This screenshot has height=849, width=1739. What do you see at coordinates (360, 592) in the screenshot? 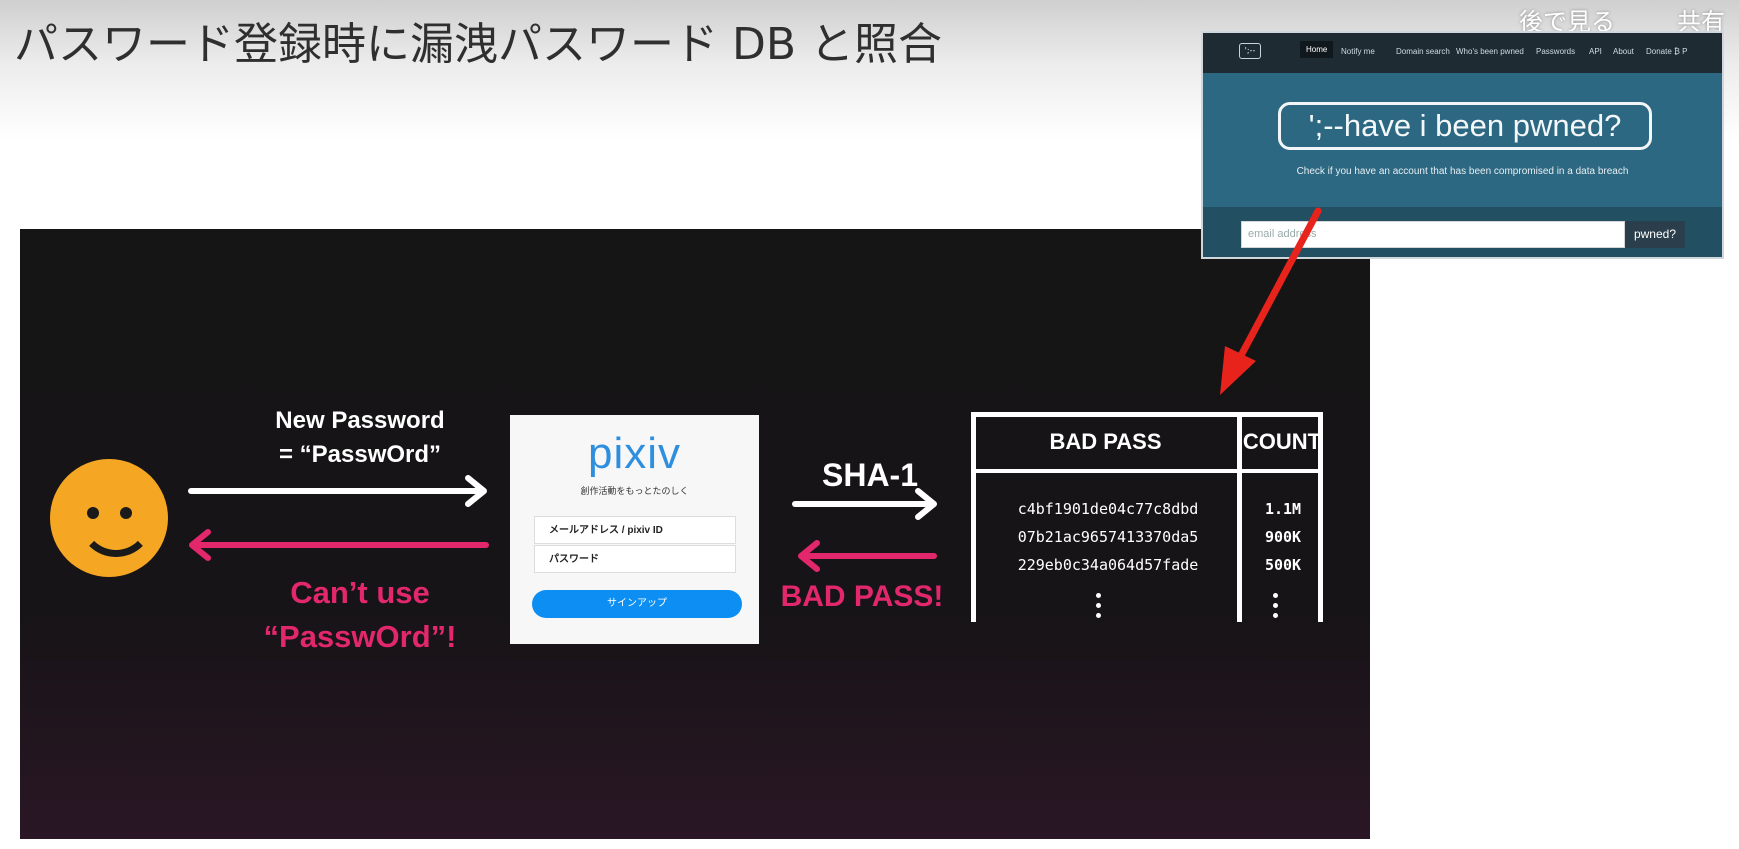
I see `cant-use-line1: Can’t use` at bounding box center [360, 592].